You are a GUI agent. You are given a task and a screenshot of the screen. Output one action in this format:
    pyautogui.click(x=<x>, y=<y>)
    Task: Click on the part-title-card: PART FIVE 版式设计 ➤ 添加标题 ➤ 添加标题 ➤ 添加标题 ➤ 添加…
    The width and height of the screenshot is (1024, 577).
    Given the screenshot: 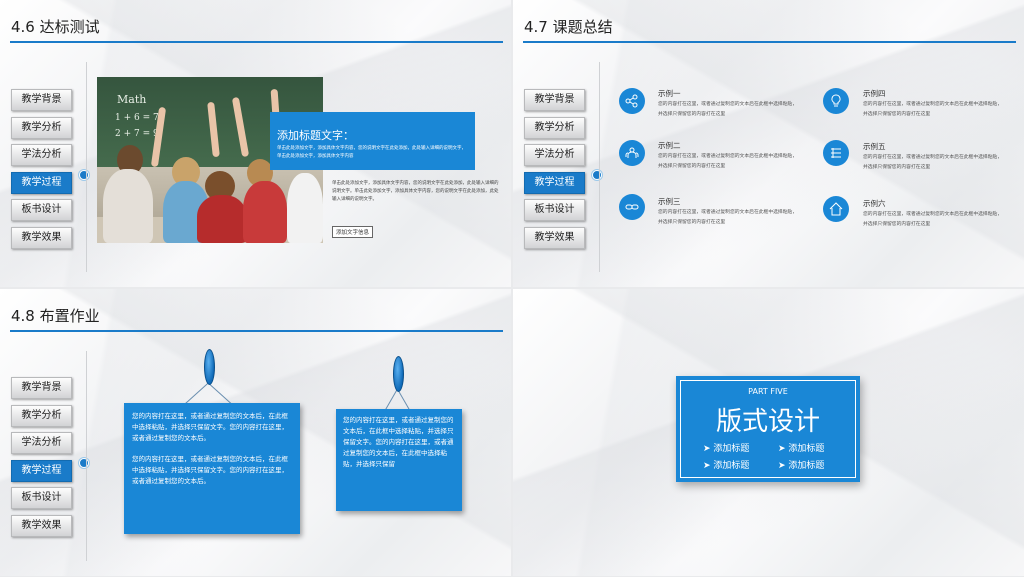 What is the action you would take?
    pyautogui.click(x=768, y=429)
    